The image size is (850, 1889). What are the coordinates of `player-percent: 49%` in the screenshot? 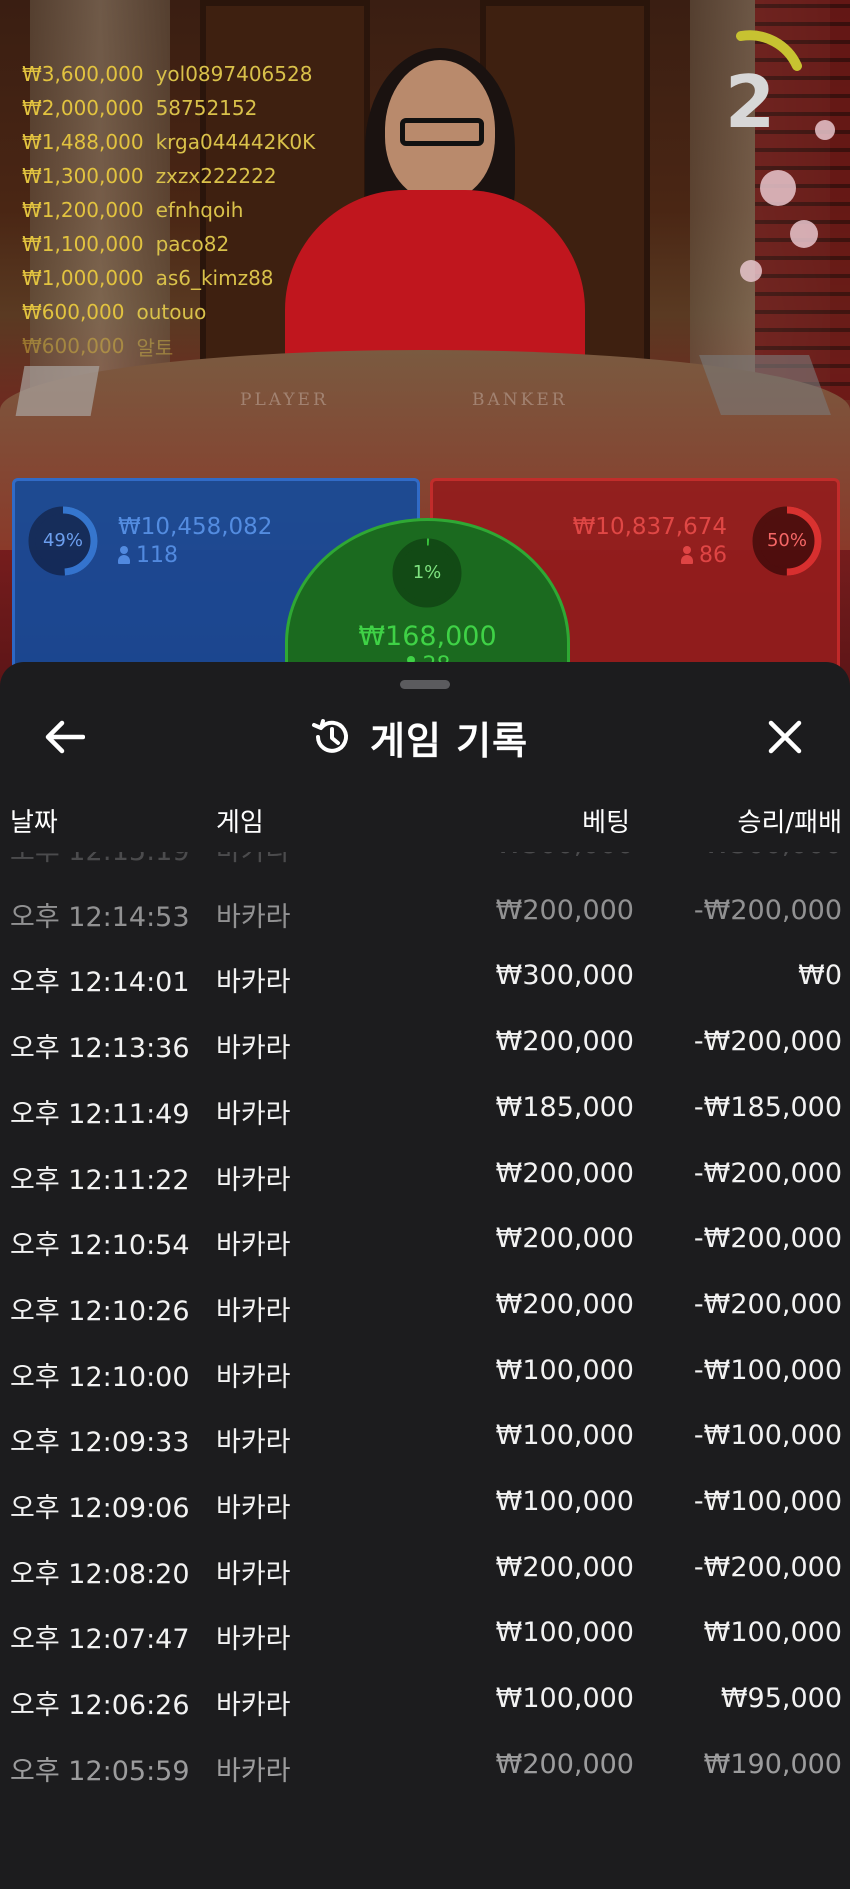 It's located at (62, 540).